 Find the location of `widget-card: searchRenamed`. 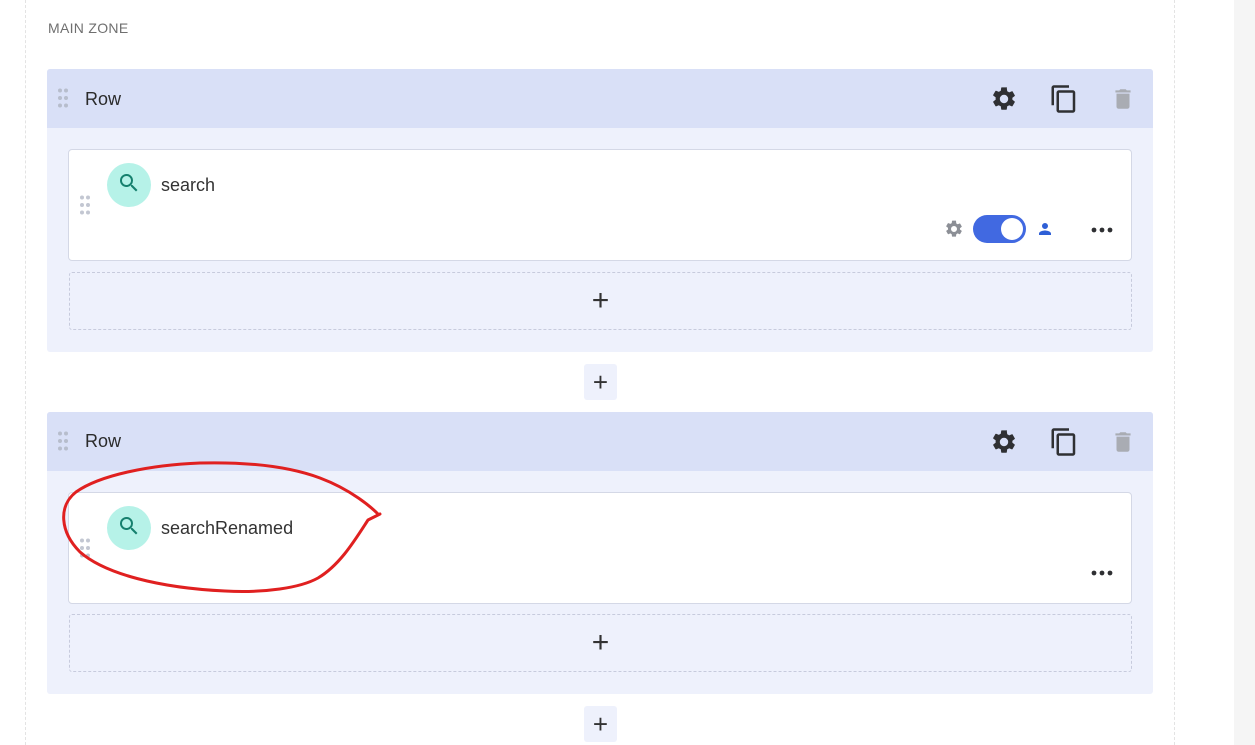

widget-card: searchRenamed is located at coordinates (600, 548).